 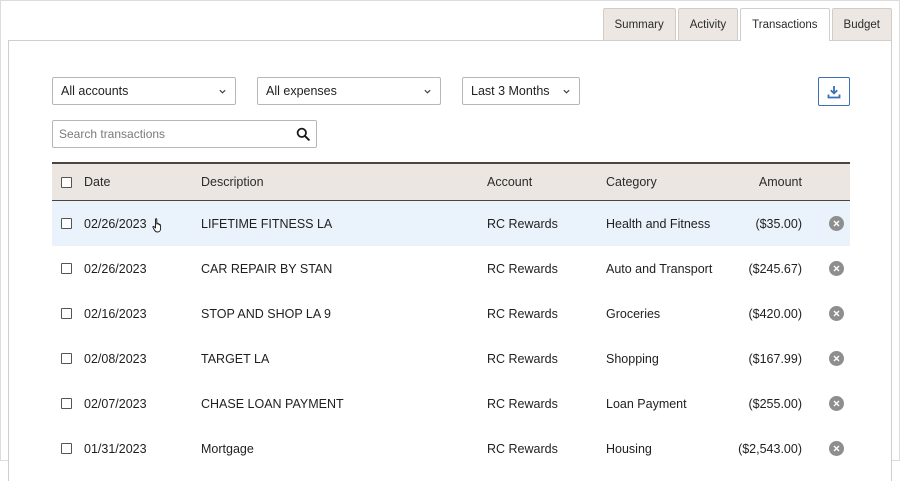 I want to click on tab-bar: Summary Activity Transactions Budget, so click(x=747, y=24).